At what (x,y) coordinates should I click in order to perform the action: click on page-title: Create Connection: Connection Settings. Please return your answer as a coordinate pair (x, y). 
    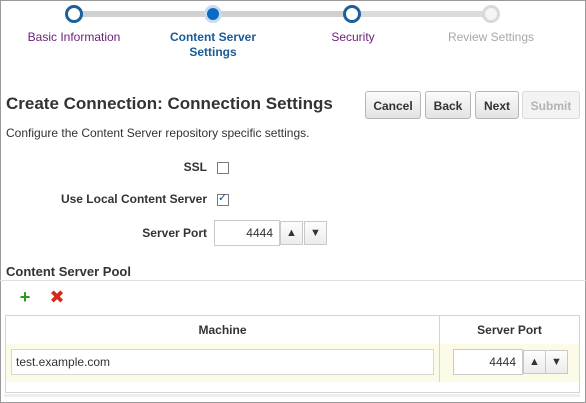
    Looking at the image, I should click on (169, 103).